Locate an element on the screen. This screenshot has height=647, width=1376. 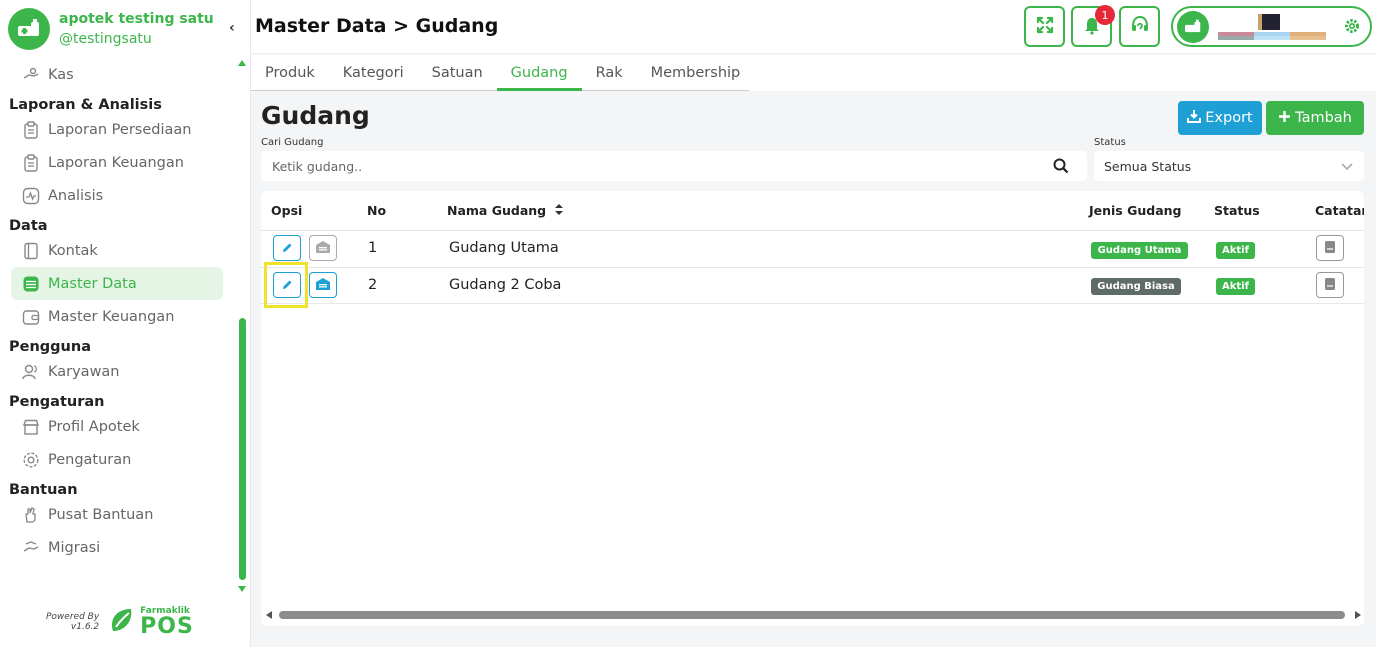
sidebar-item-kontak: Kontak is located at coordinates (117, 250).